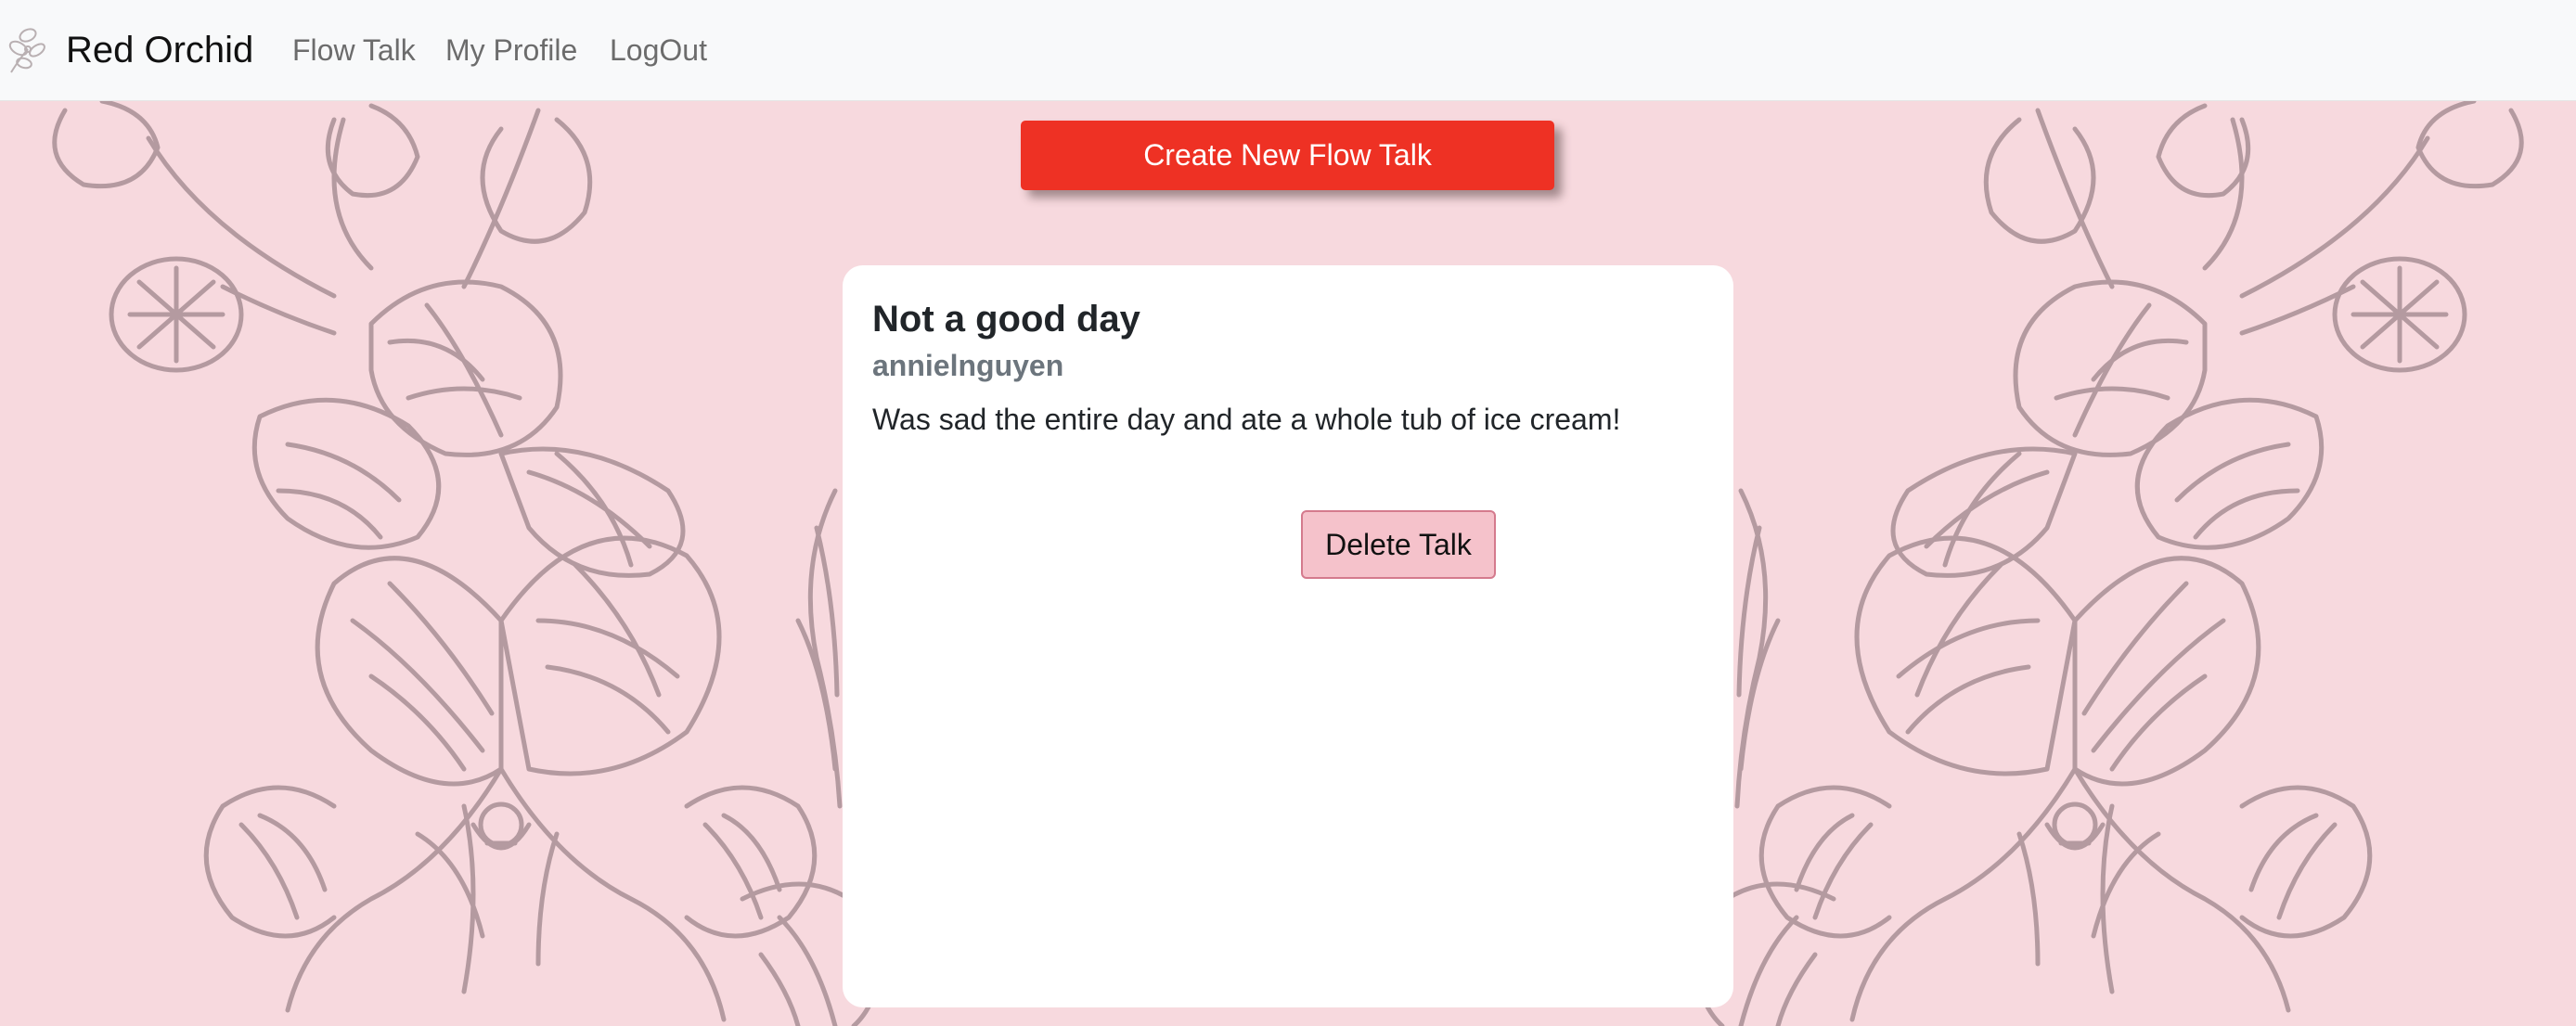 The height and width of the screenshot is (1026, 2576). I want to click on create-new-flow-talk-button: Create New Flow Talk, so click(1288, 155).